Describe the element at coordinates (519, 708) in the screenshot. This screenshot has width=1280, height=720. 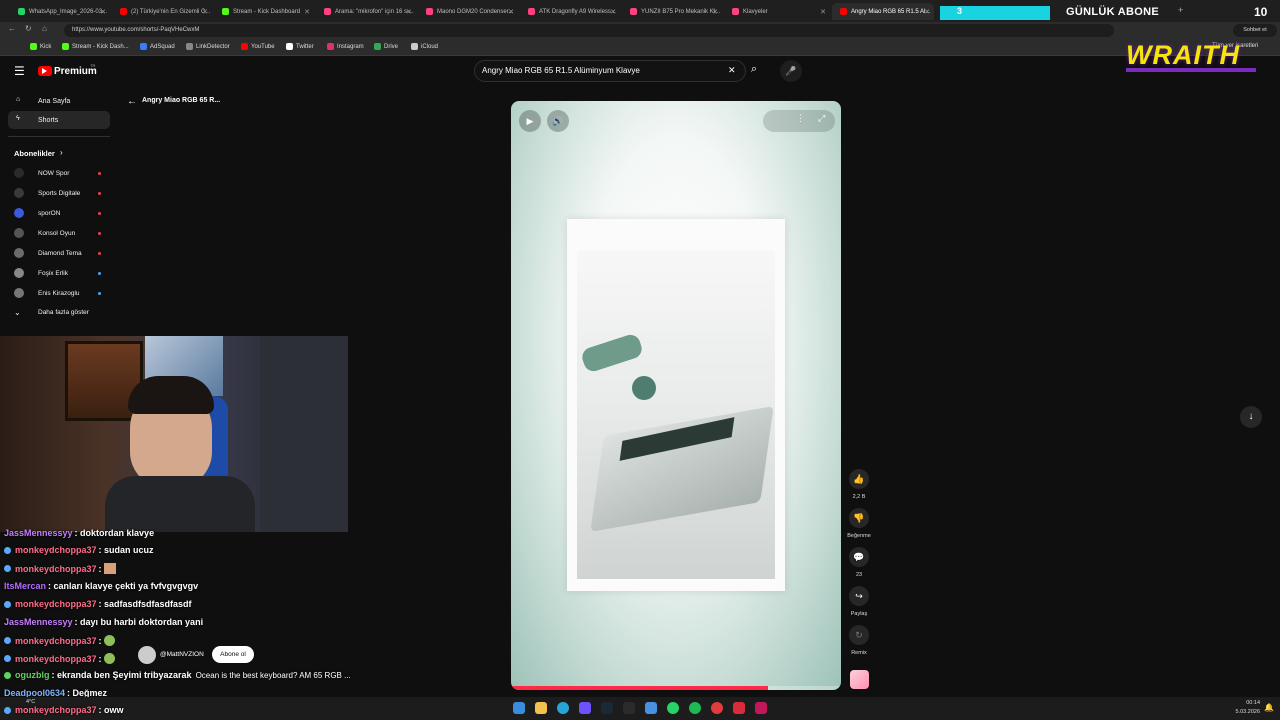
I see `windows-start-icon` at that location.